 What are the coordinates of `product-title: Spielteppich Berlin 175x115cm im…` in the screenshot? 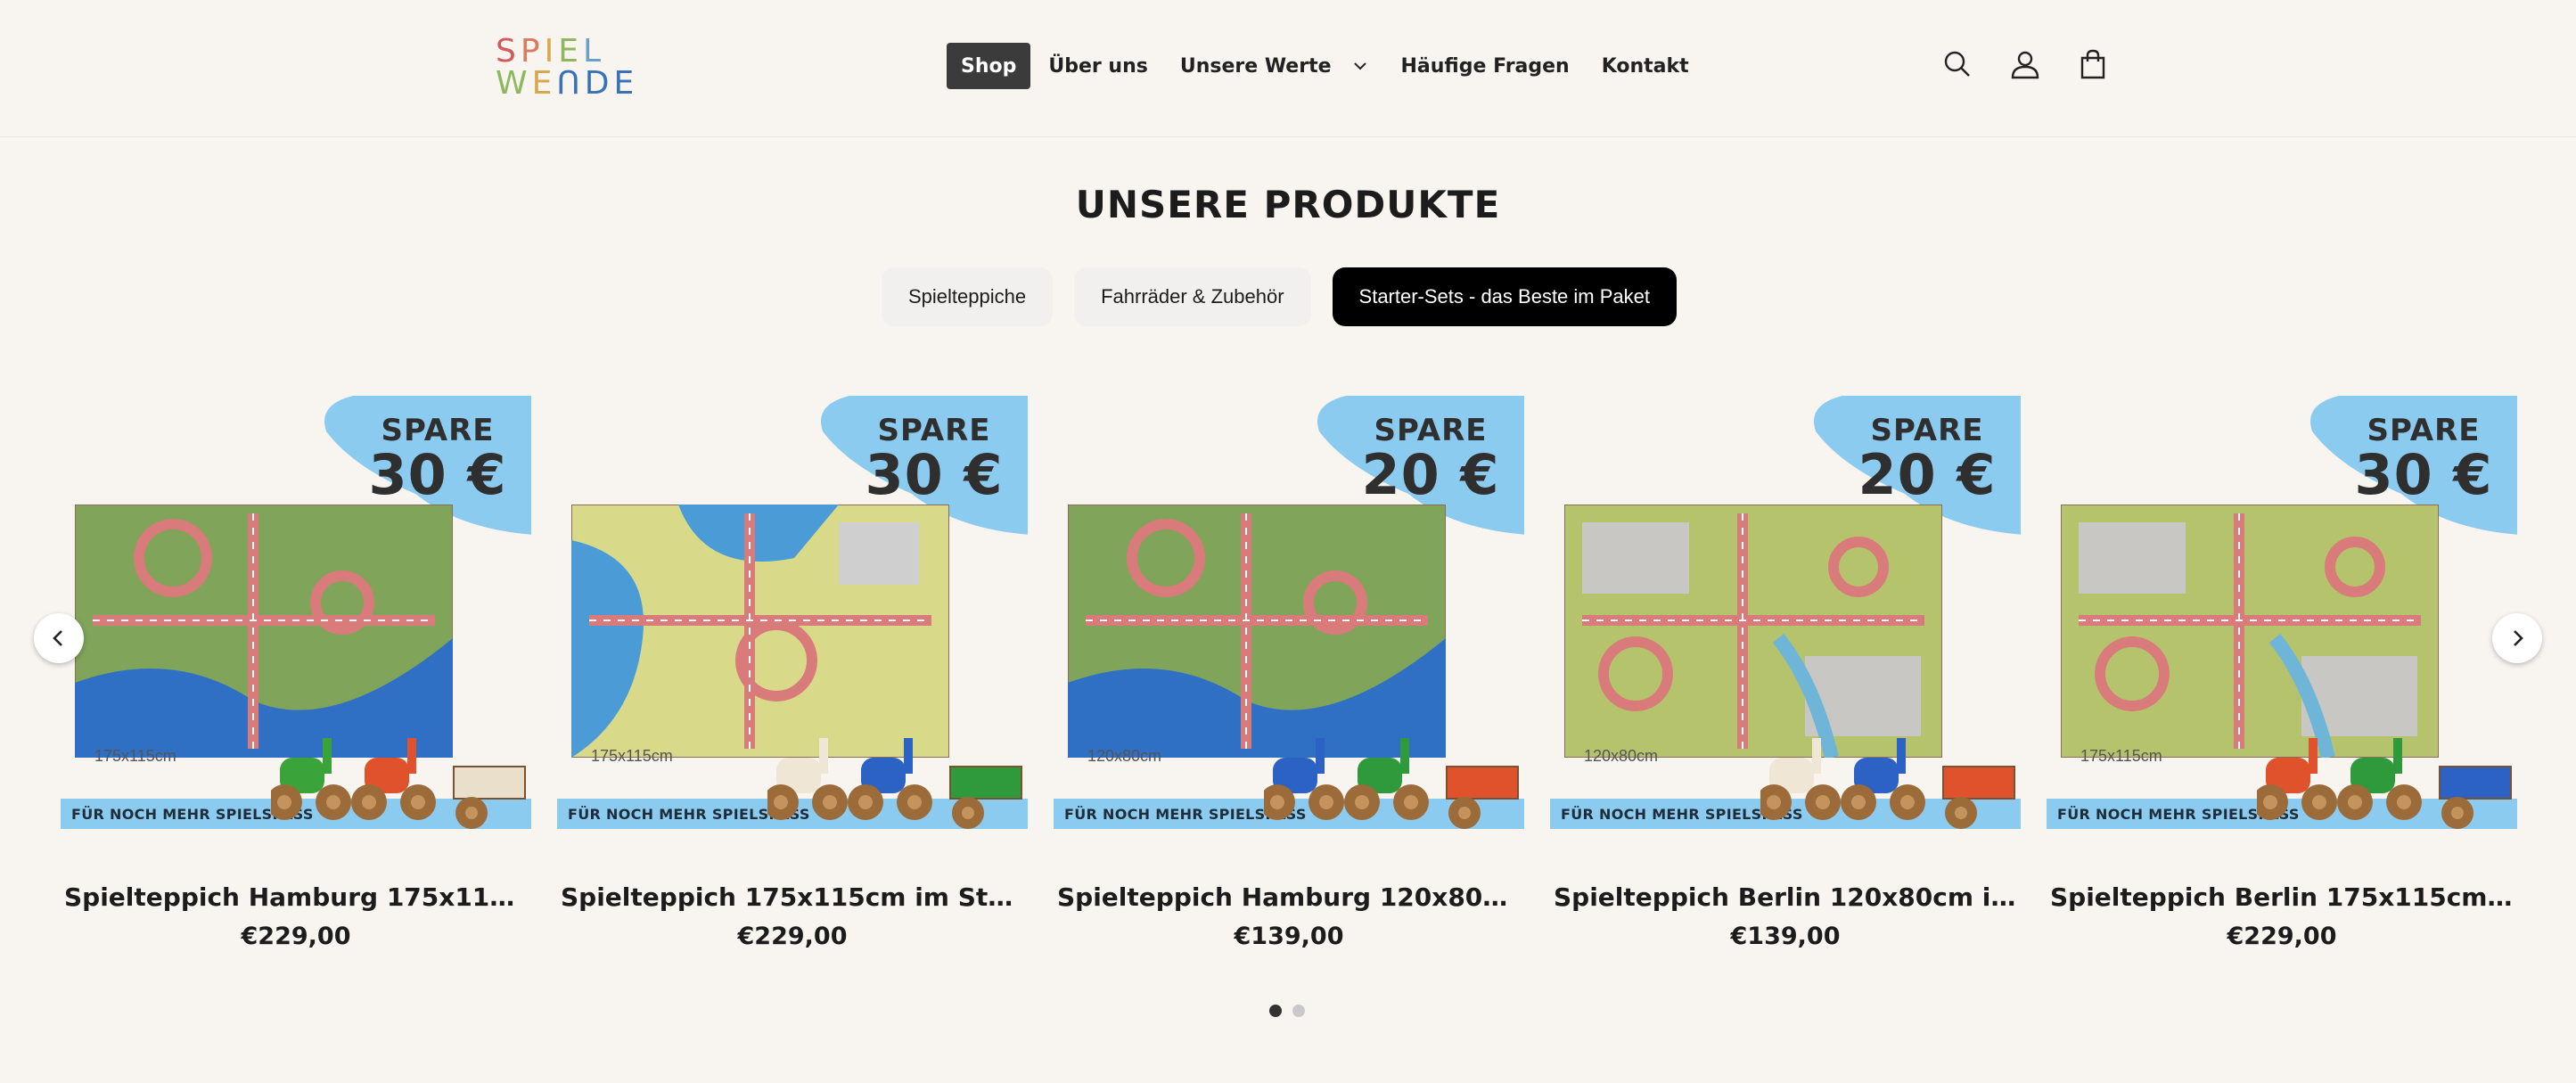 It's located at (2282, 897).